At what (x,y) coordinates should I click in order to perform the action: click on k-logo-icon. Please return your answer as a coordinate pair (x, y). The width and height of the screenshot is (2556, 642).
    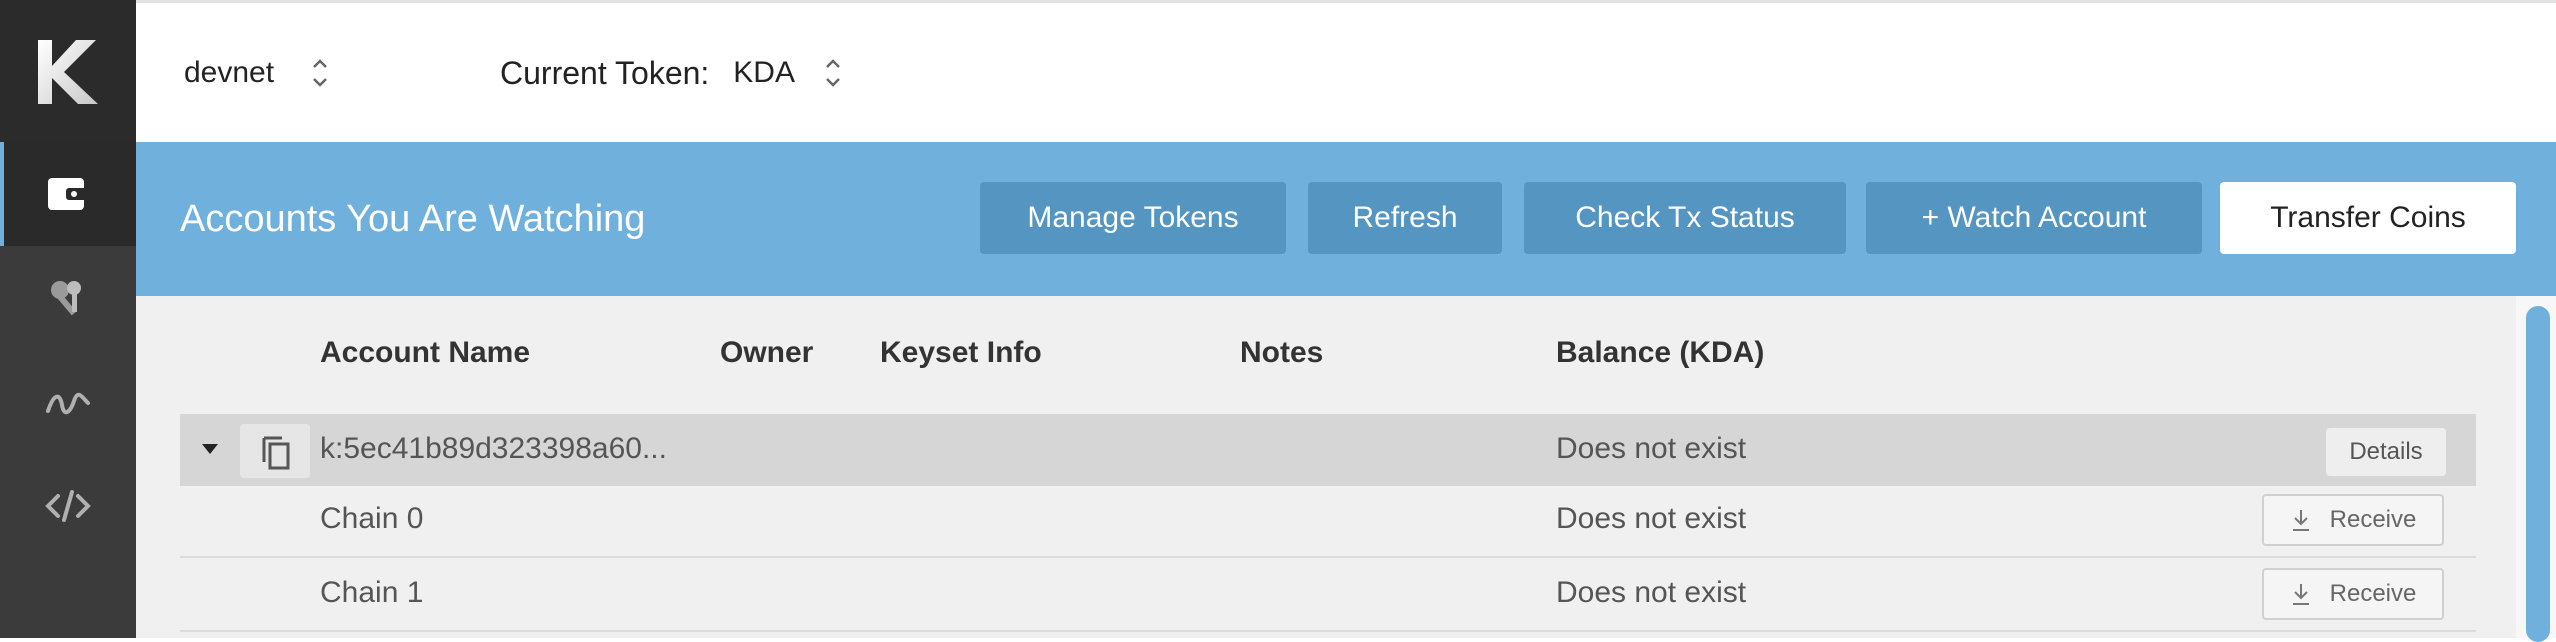
    Looking at the image, I should click on (68, 72).